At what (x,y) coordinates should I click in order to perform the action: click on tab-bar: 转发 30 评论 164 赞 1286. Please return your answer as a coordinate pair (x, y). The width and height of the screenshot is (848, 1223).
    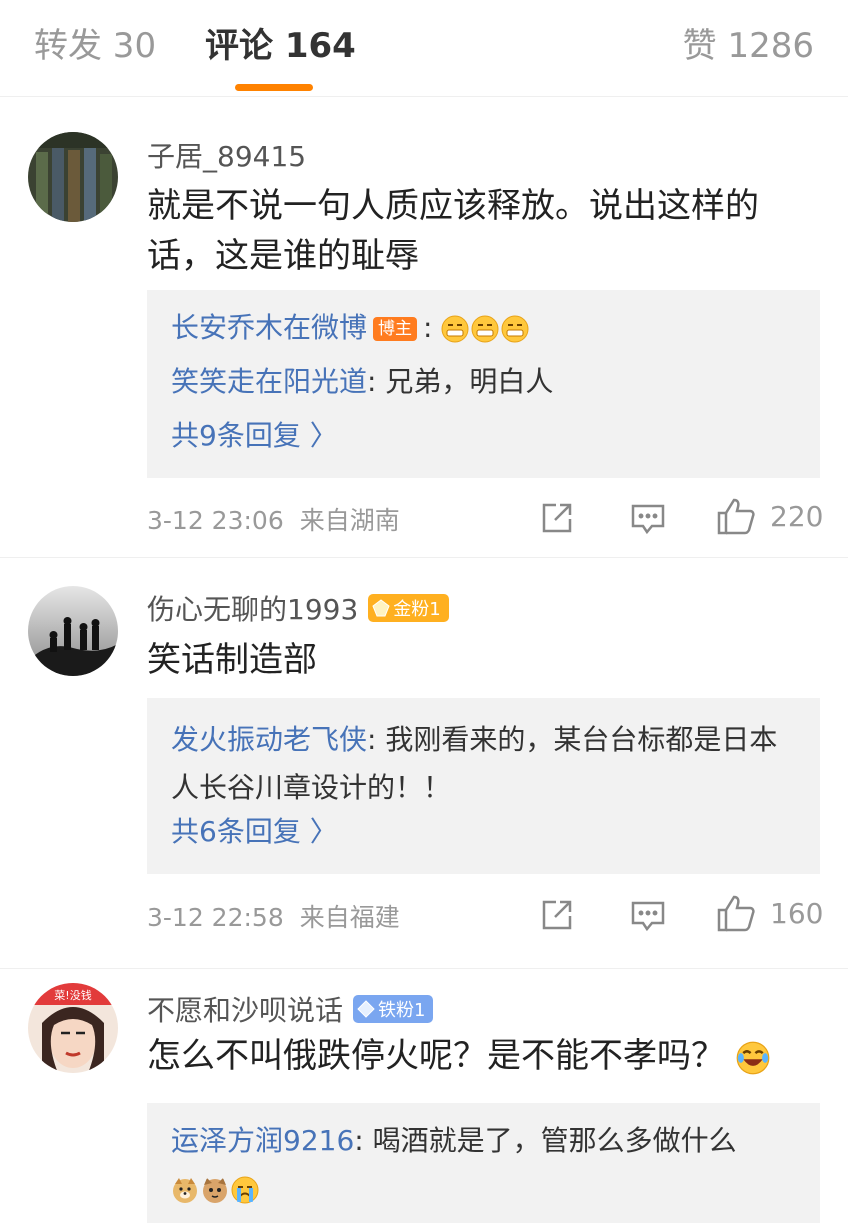
    Looking at the image, I should click on (424, 48).